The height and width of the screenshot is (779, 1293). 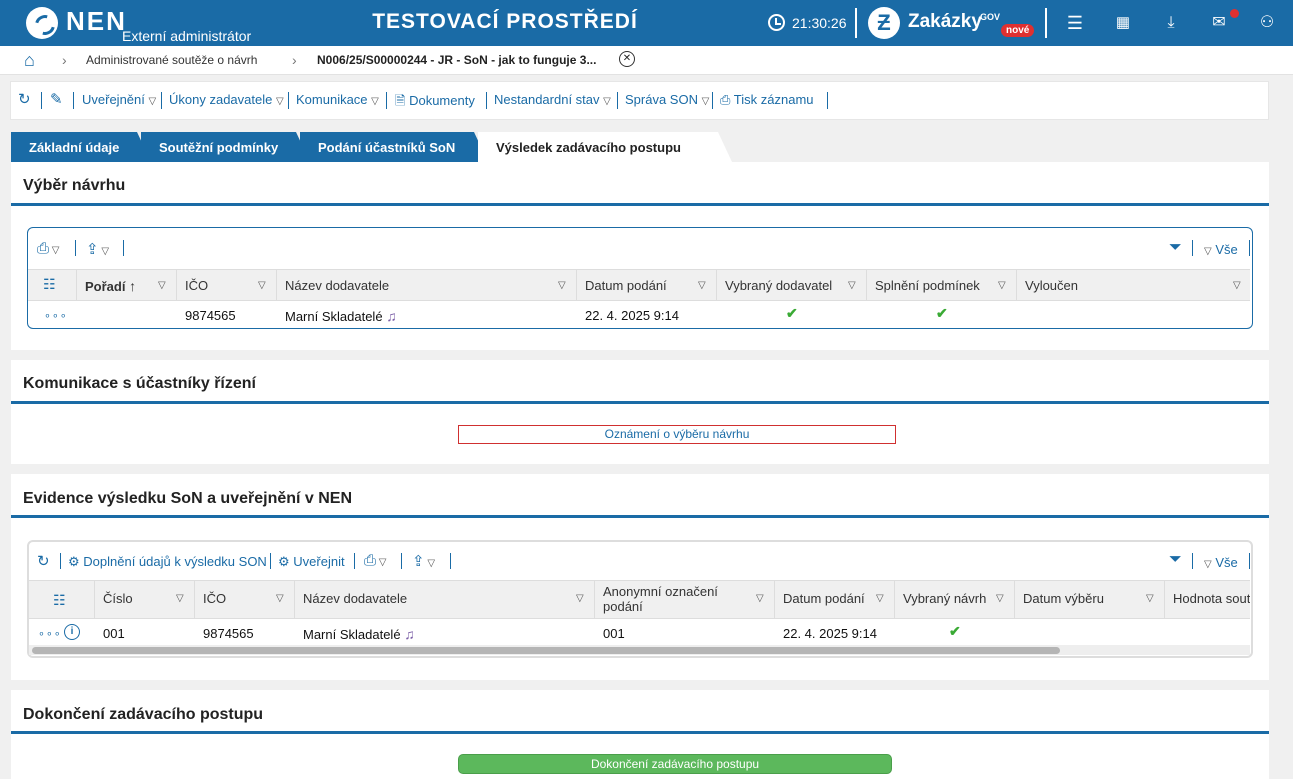 I want to click on tab-zakladni-udaje: Základní údaje, so click(x=81, y=147).